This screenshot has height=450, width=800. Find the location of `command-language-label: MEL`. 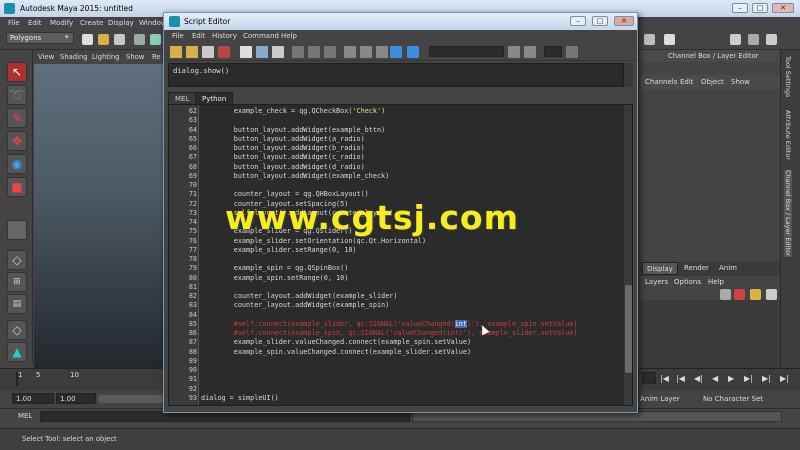

command-language-label: MEL is located at coordinates (25, 416).